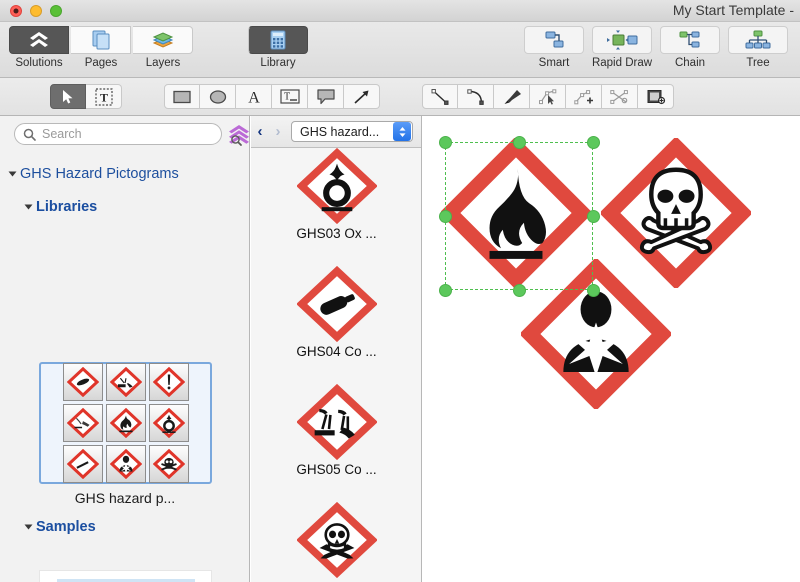 This screenshot has height=582, width=800. I want to click on rectangle-tool, so click(182, 96).